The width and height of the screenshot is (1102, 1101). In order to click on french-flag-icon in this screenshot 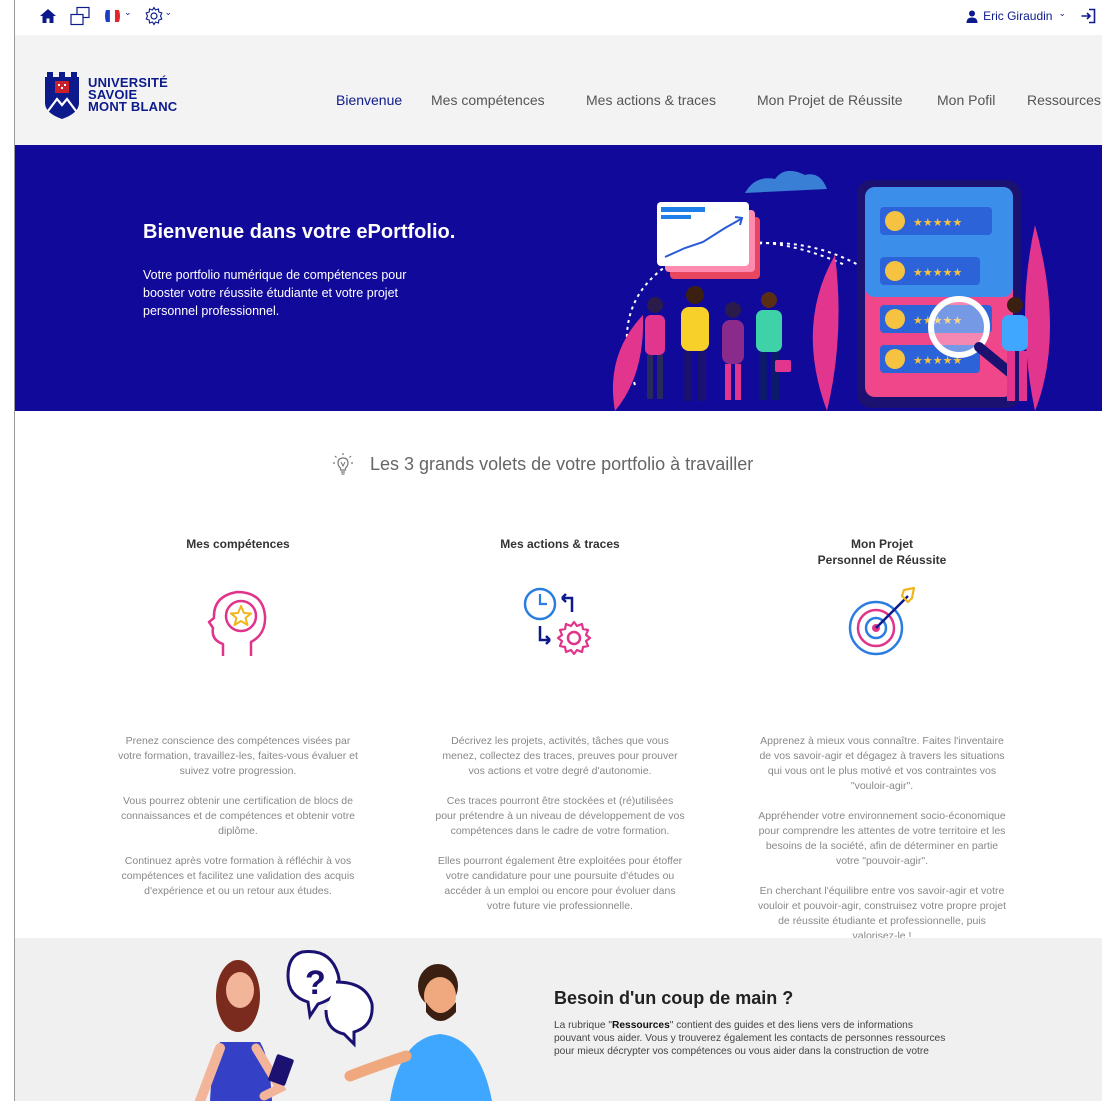, I will do `click(112, 16)`.